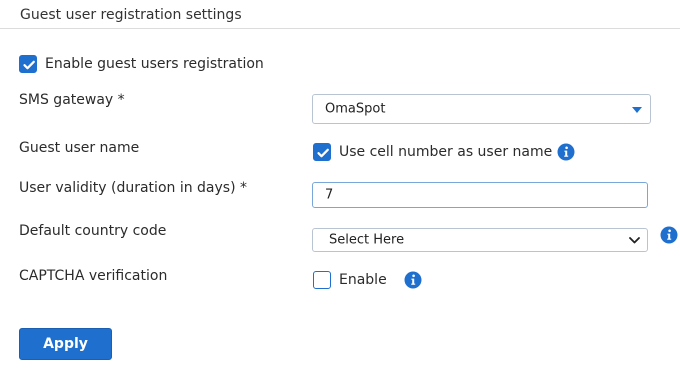 The height and width of the screenshot is (369, 680). What do you see at coordinates (72, 100) in the screenshot?
I see `sms-gateway-label: SMS gateway *` at bounding box center [72, 100].